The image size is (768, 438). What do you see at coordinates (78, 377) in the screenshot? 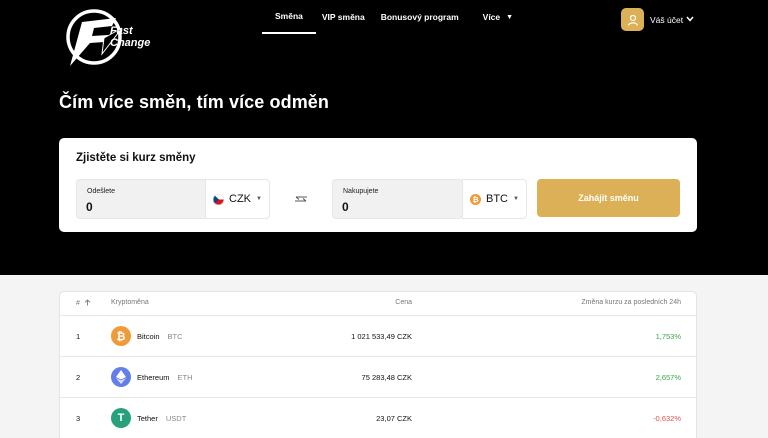
I see `row-rank: 2` at bounding box center [78, 377].